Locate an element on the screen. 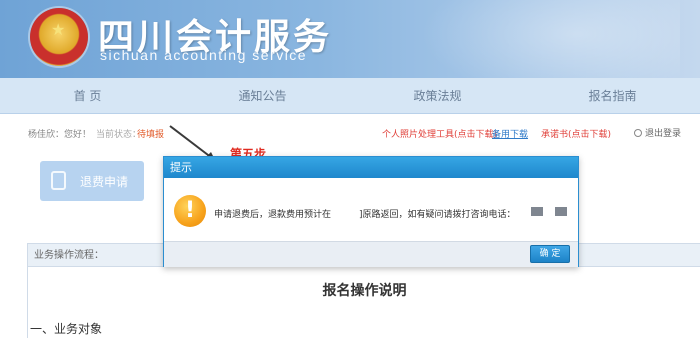  dialog-title: 提示 is located at coordinates (371, 167).